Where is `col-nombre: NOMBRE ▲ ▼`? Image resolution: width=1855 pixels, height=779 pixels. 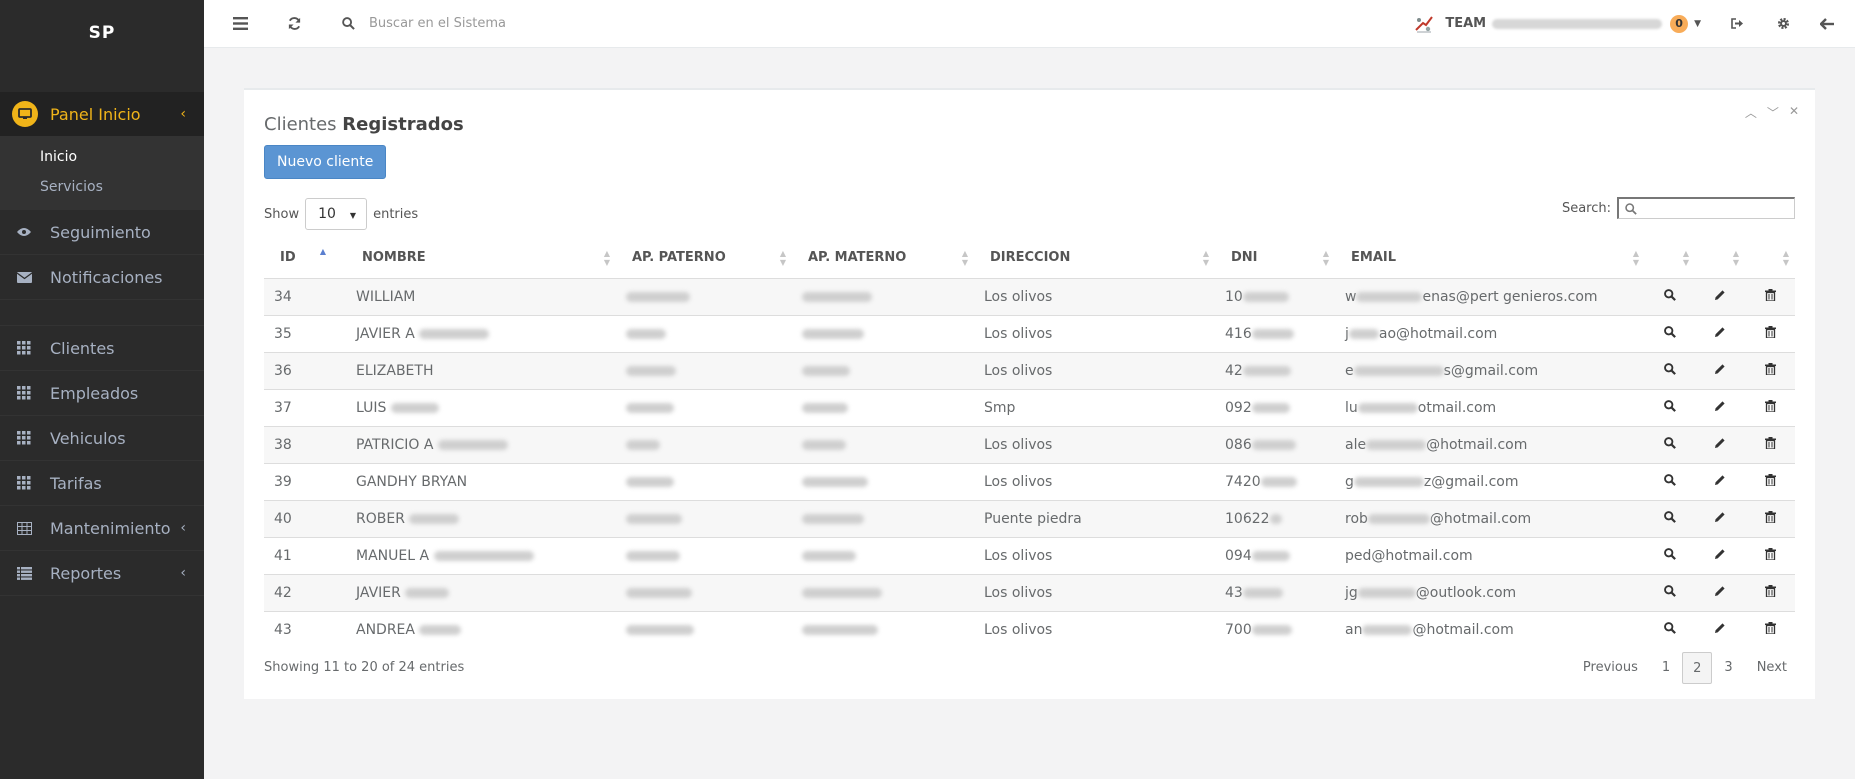 col-nombre: NOMBRE ▲ ▼ is located at coordinates (481, 258).